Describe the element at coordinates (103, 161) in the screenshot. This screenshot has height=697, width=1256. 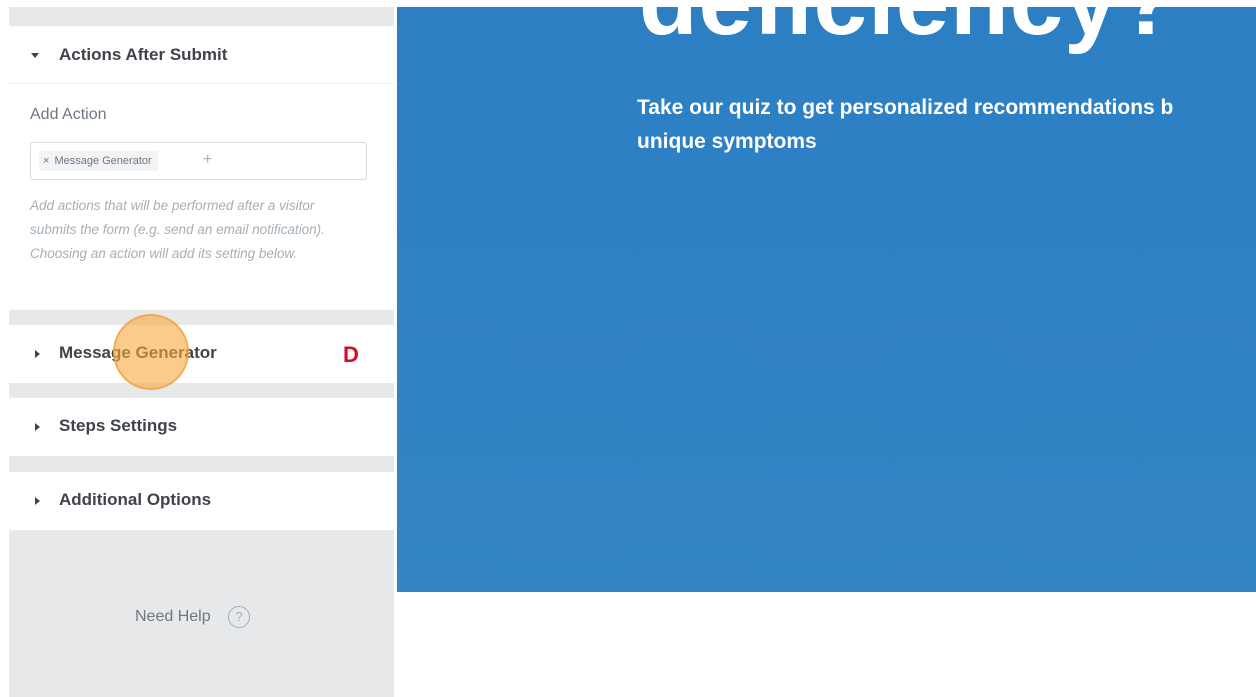
I see `action-tag-label: Message Generator` at that location.